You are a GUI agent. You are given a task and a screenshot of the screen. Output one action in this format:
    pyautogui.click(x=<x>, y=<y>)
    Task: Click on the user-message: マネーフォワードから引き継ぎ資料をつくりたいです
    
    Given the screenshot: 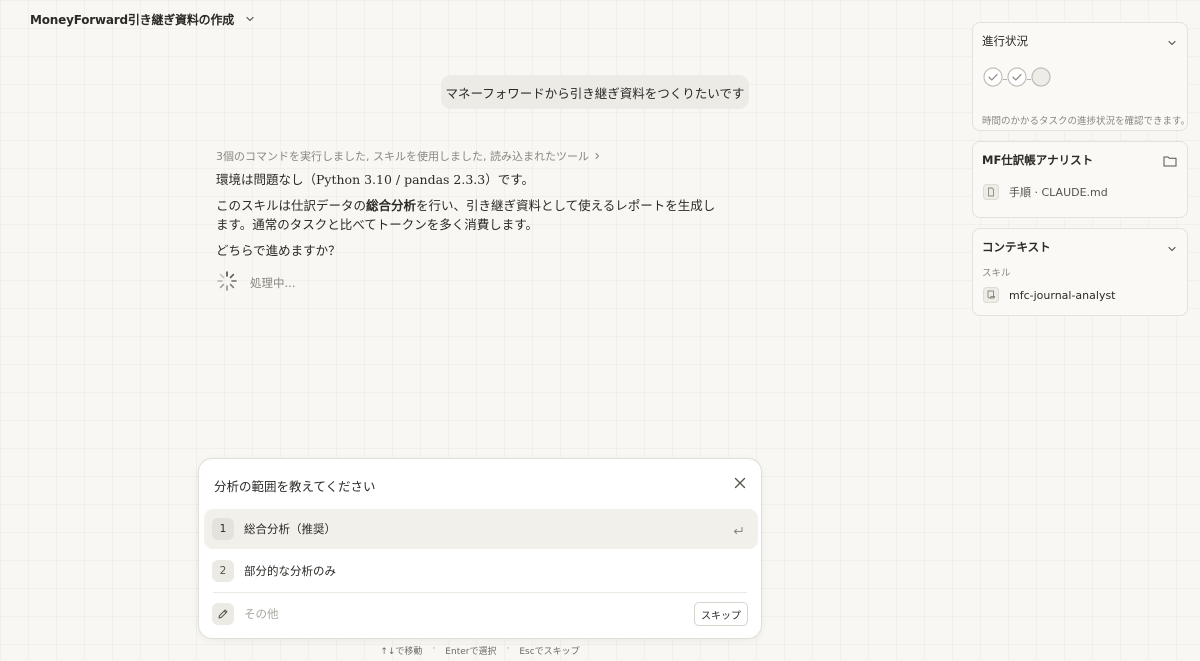 What is the action you would take?
    pyautogui.click(x=595, y=92)
    